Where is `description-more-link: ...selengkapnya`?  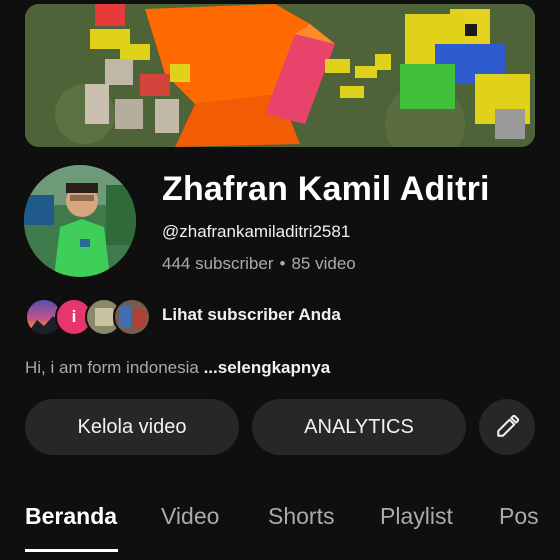 description-more-link: ...selengkapnya is located at coordinates (267, 367).